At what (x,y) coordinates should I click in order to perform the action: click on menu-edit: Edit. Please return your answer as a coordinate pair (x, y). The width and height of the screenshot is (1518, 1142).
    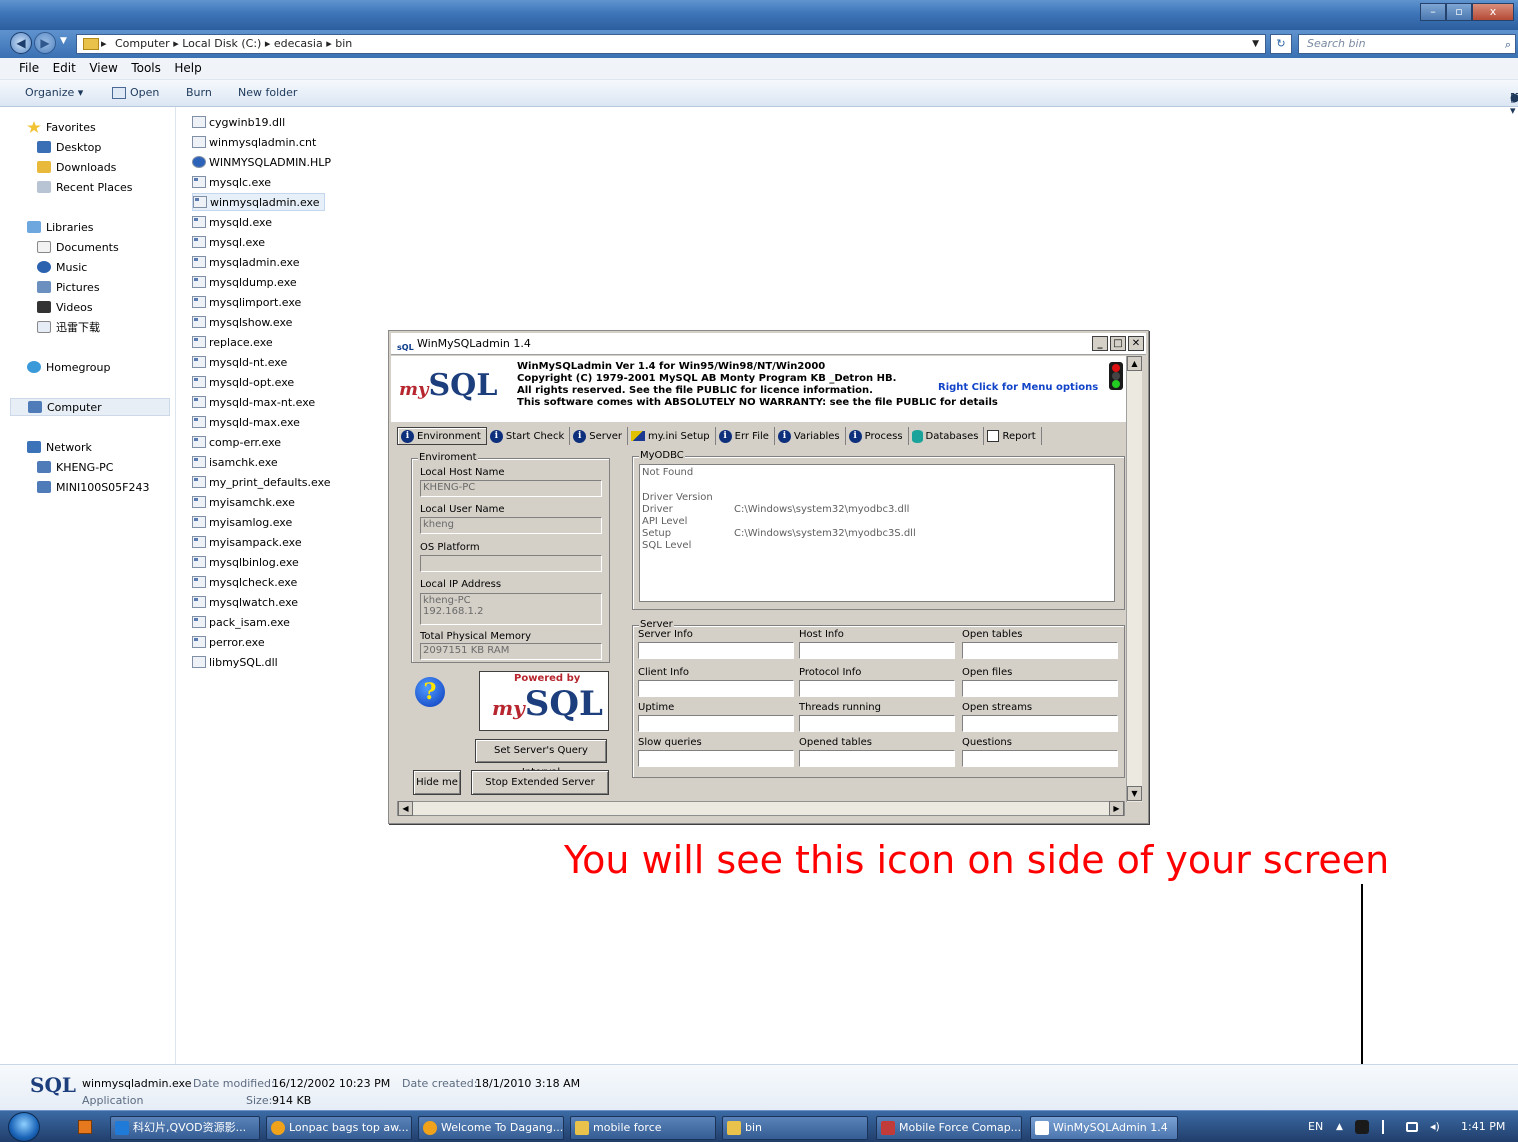
    Looking at the image, I should click on (64, 68).